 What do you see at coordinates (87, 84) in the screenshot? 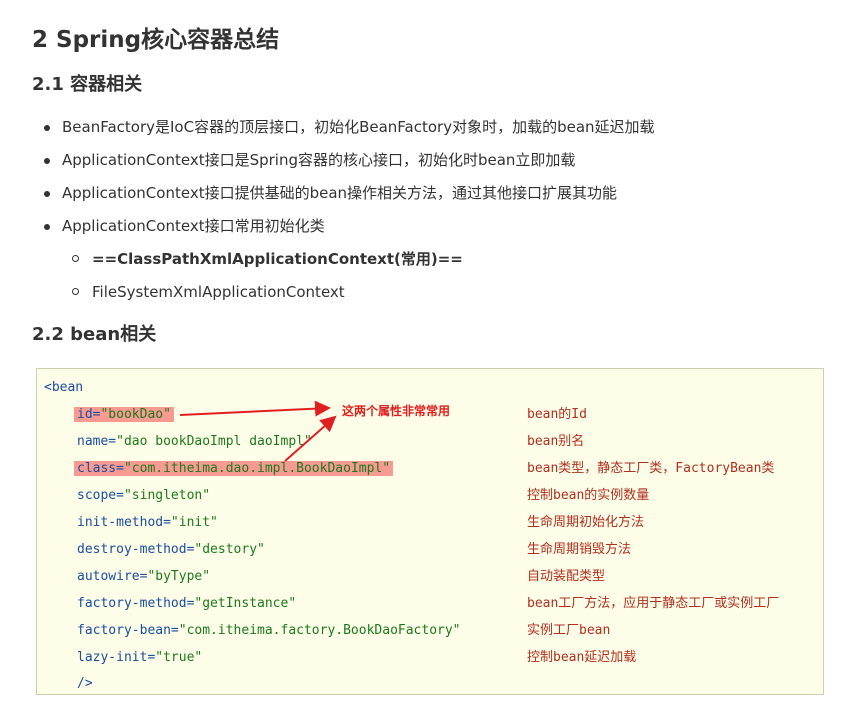
I see `section-title-container: 2.1 容器相关` at bounding box center [87, 84].